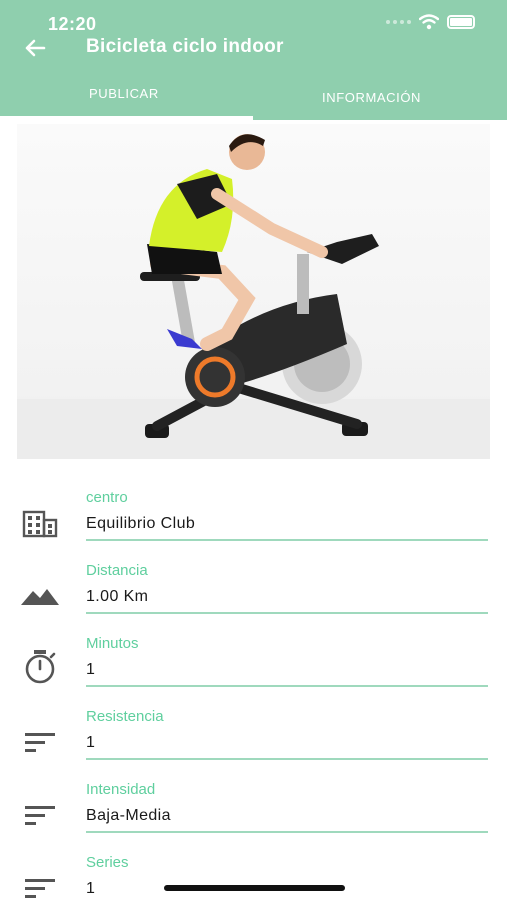 This screenshot has height=900, width=507. I want to click on field-resistencia: Resistencia 1, so click(253, 744).